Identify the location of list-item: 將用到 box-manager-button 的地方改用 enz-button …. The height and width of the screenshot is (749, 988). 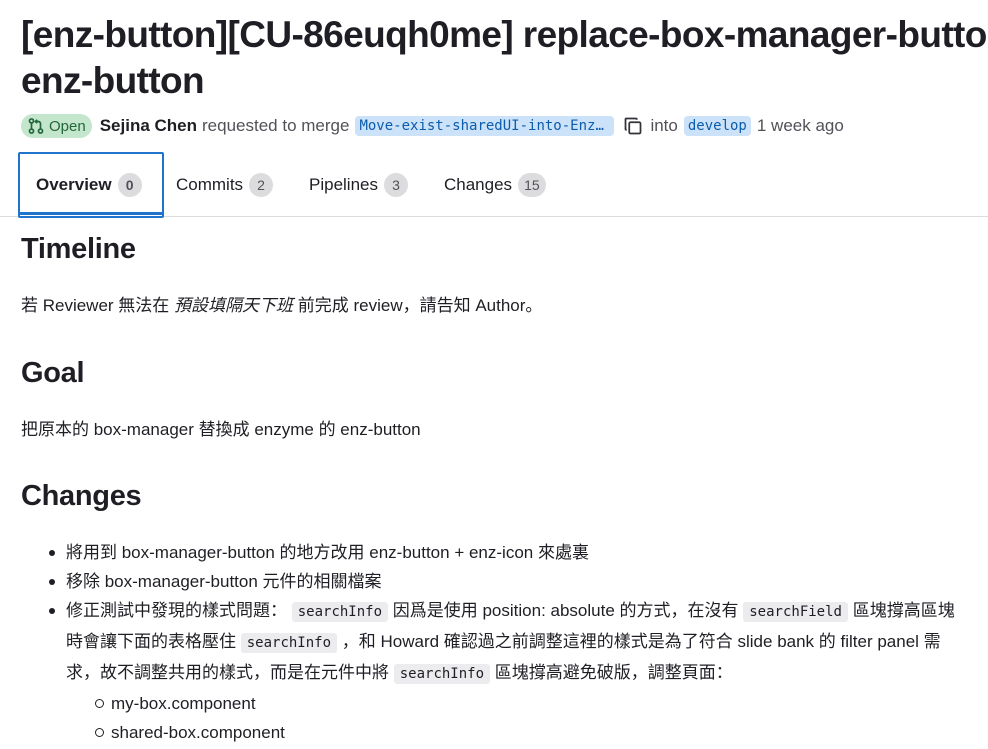
(507, 552).